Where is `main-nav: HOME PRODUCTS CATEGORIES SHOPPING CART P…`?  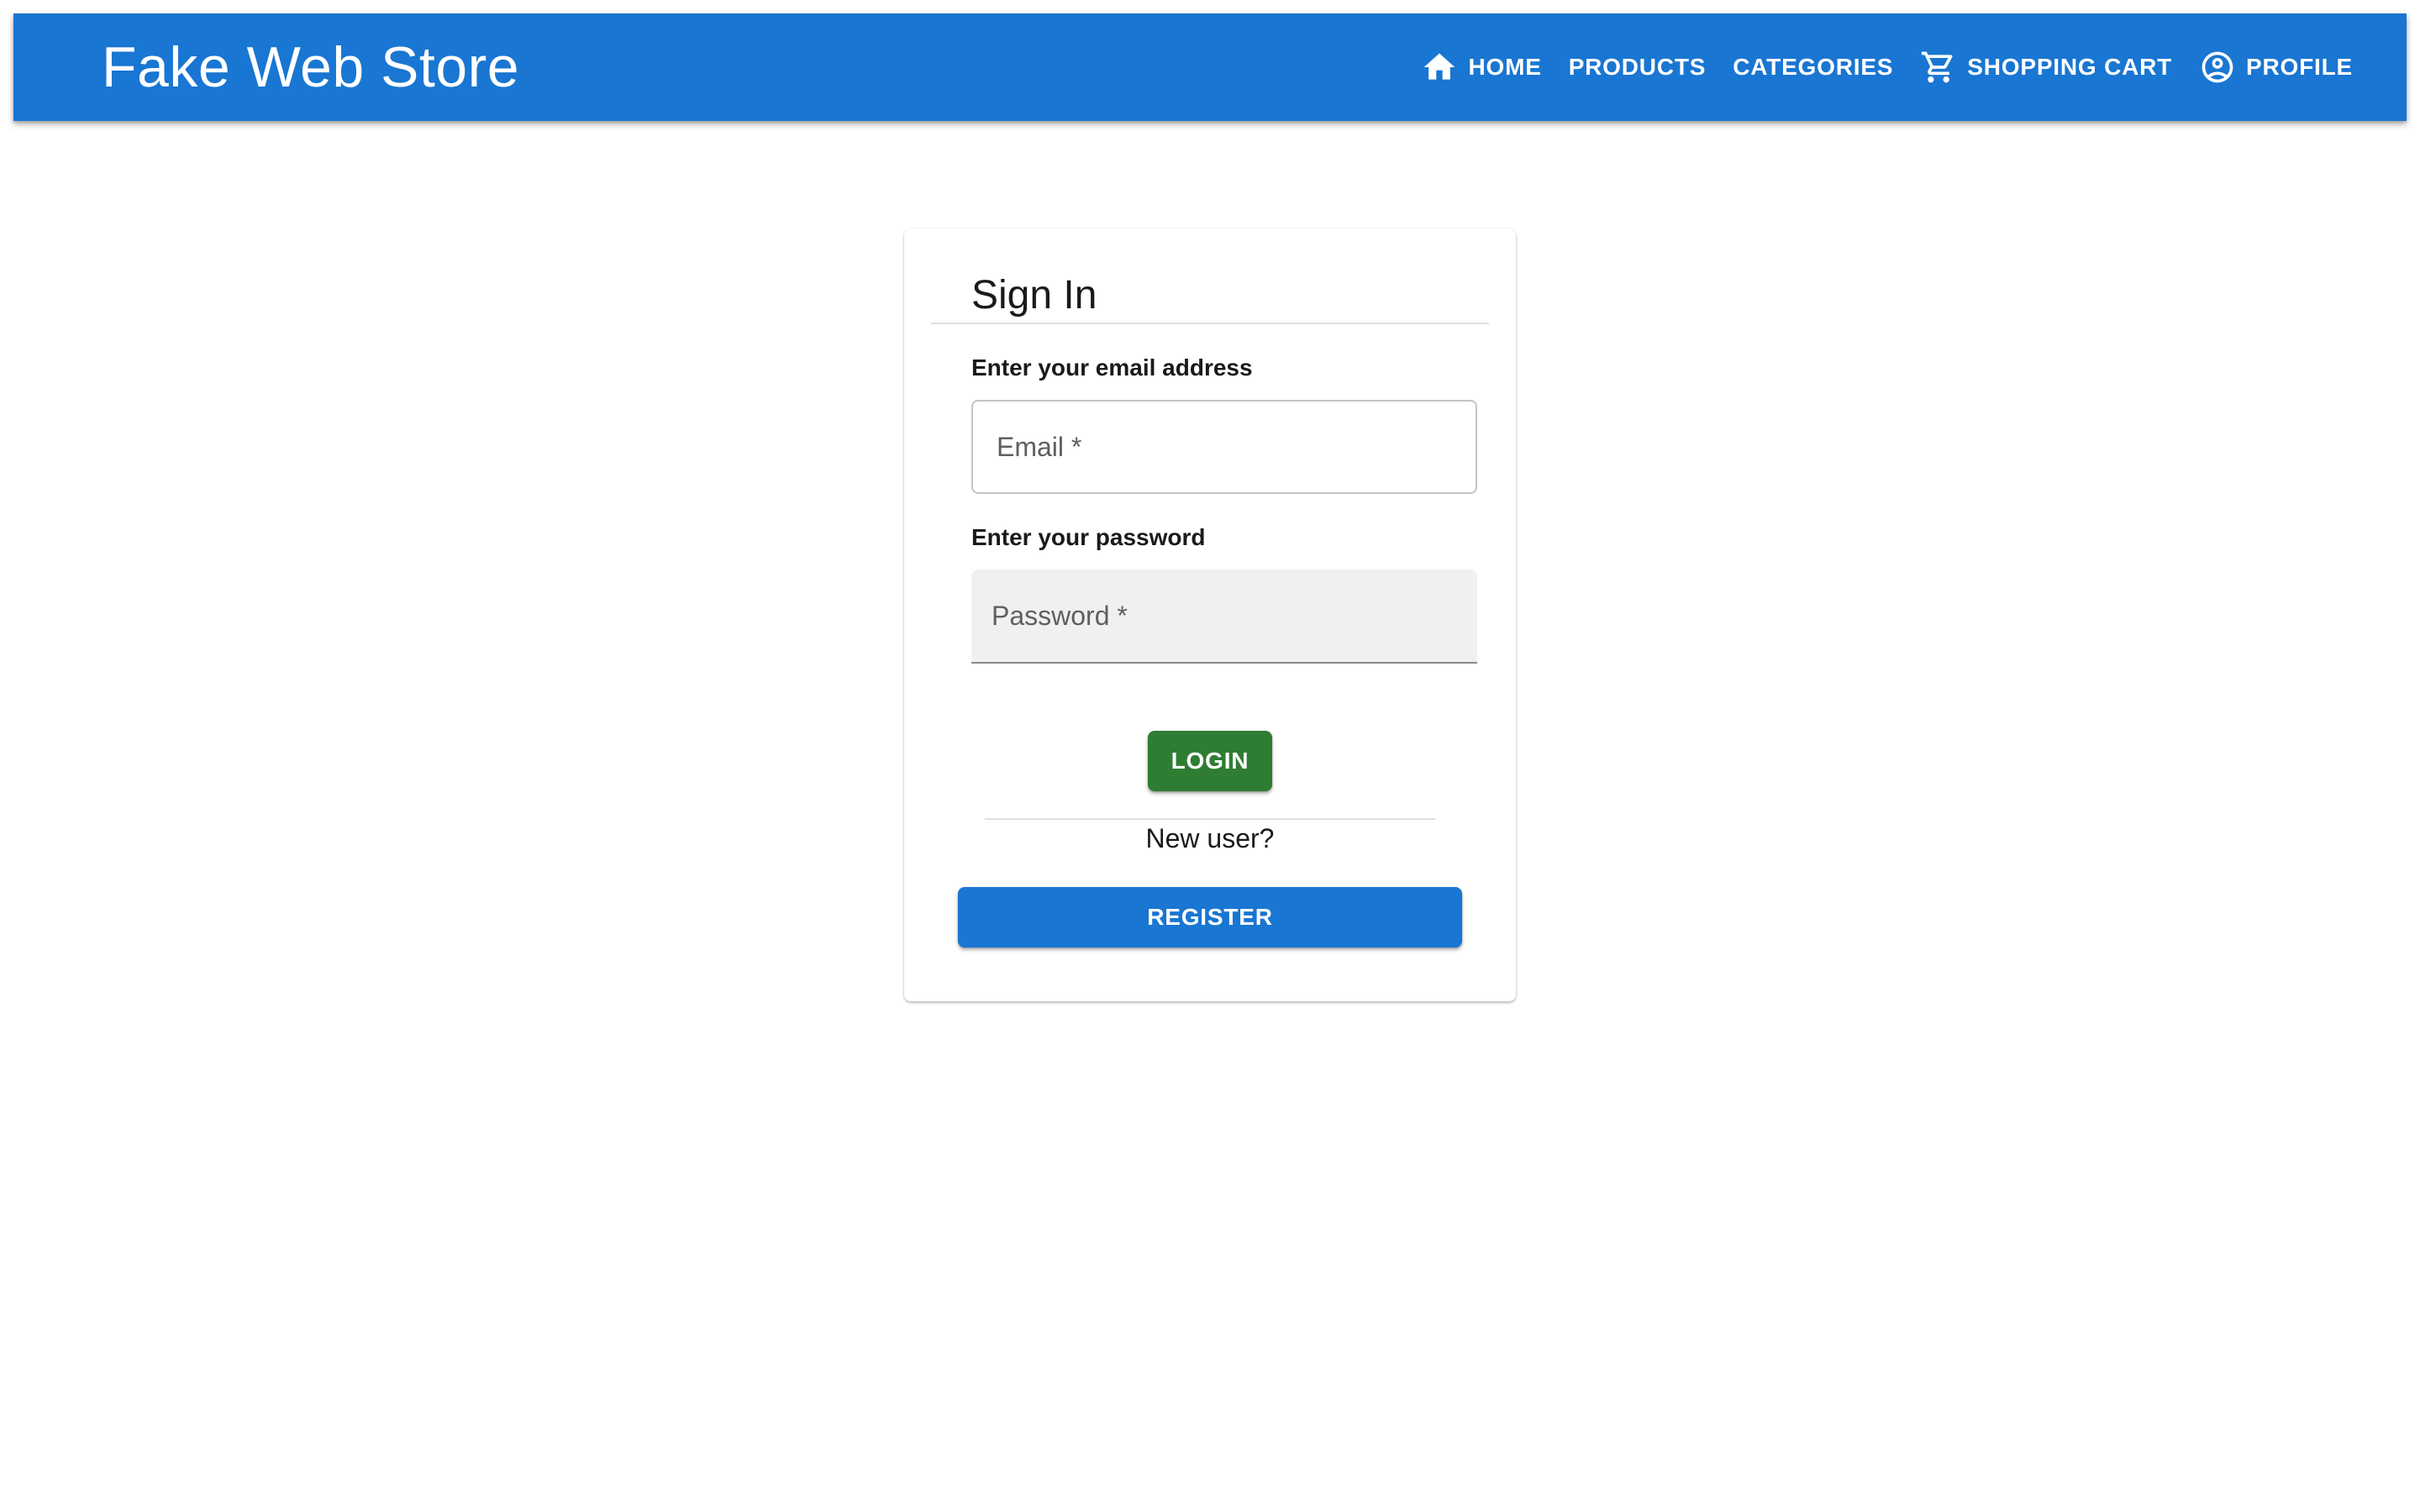 main-nav: HOME PRODUCTS CATEGORIES SHOPPING CART P… is located at coordinates (1887, 67).